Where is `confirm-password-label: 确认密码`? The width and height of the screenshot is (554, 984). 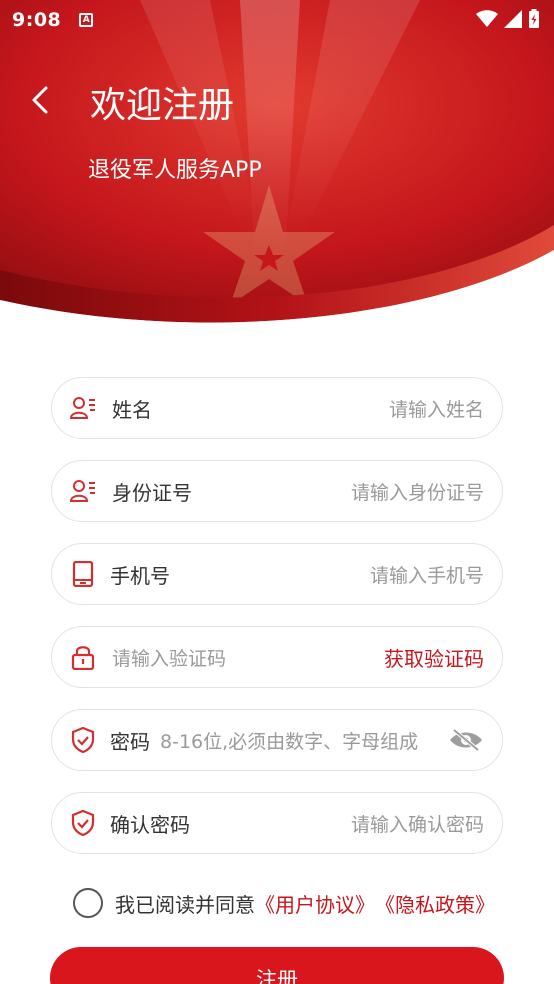 confirm-password-label: 确认密码 is located at coordinates (150, 824).